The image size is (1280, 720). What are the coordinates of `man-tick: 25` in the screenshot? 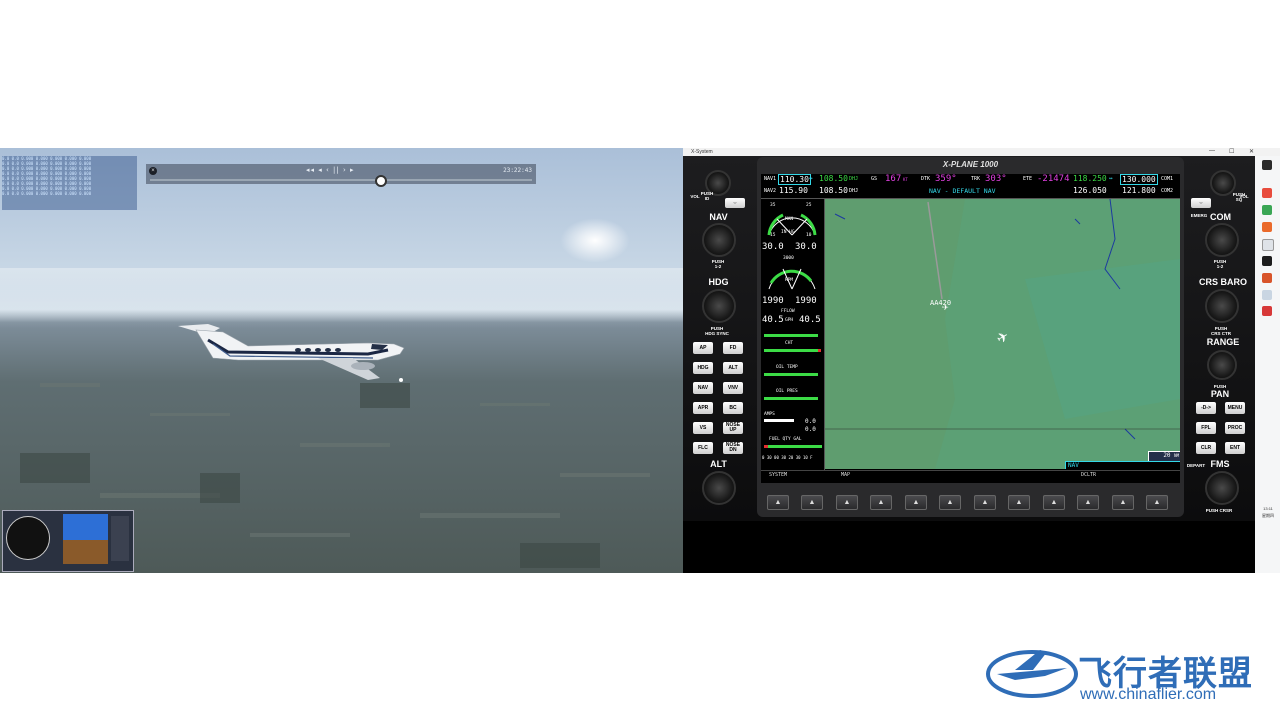 It's located at (809, 205).